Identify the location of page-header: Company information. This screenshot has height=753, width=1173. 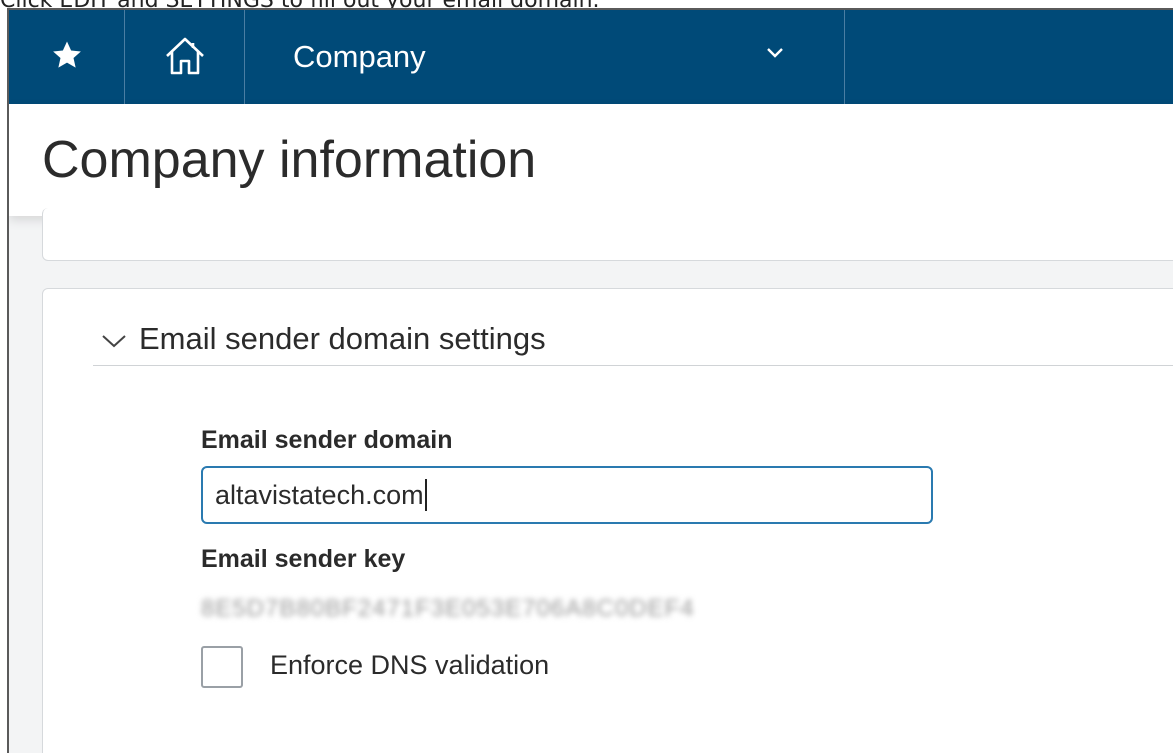
(591, 160).